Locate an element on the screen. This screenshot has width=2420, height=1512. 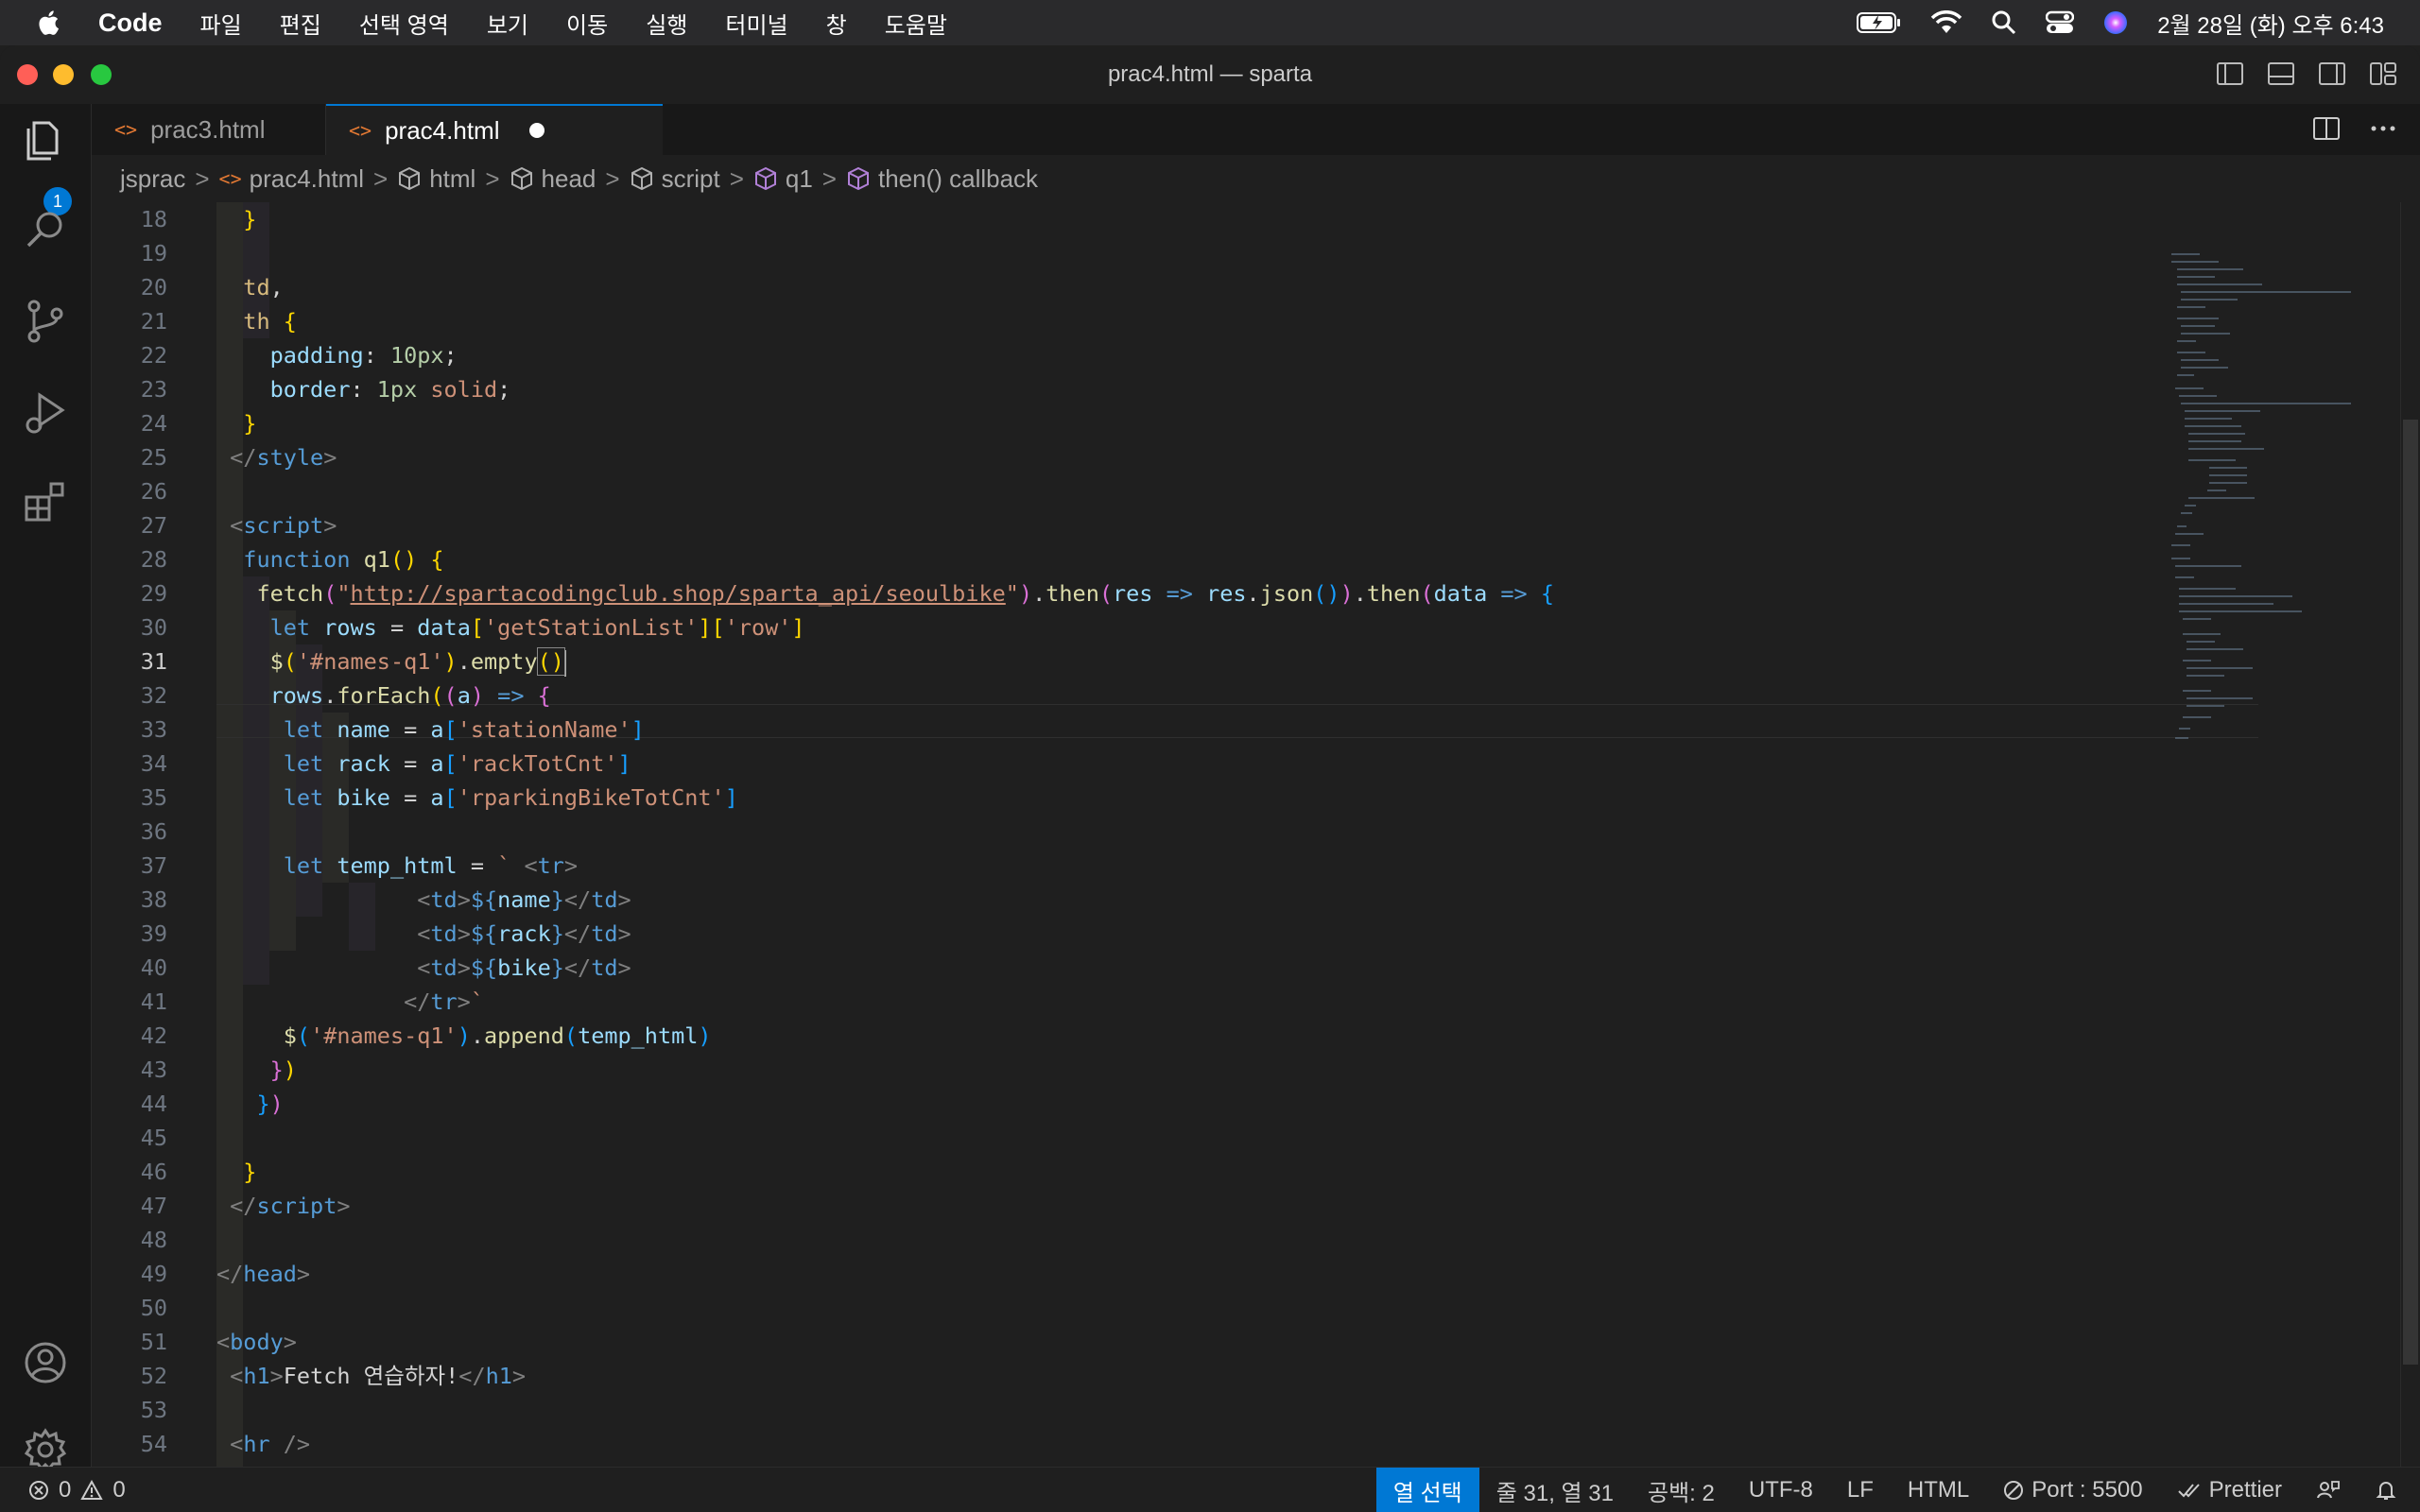
code-line: 34 let rack = a['rackTotCnt'] is located at coordinates (385, 763).